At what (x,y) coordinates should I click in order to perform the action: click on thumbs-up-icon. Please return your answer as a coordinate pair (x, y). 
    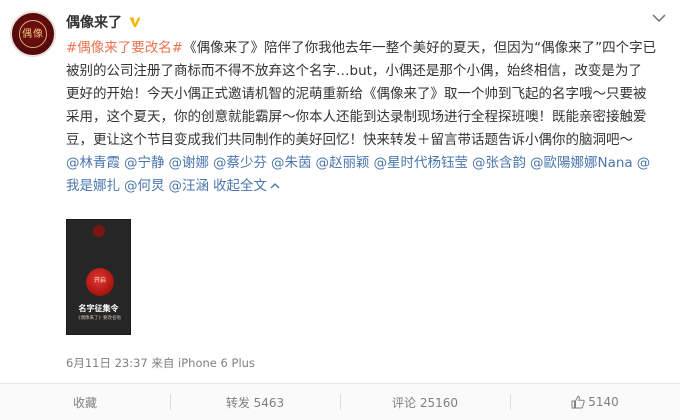
    Looking at the image, I should click on (578, 402).